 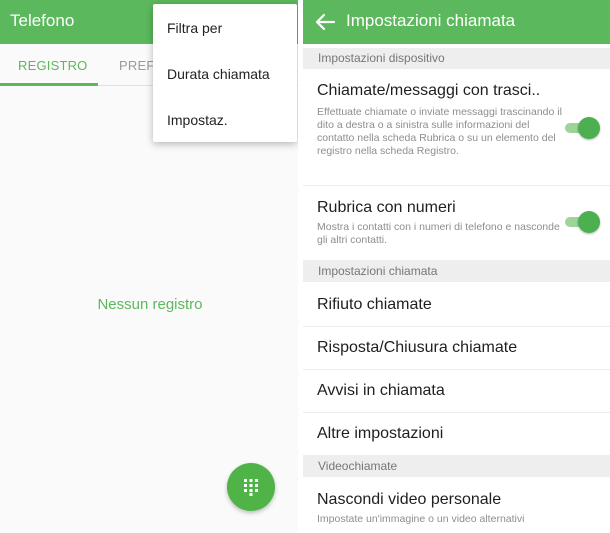 I want to click on app-title: Telefono, so click(x=42, y=20).